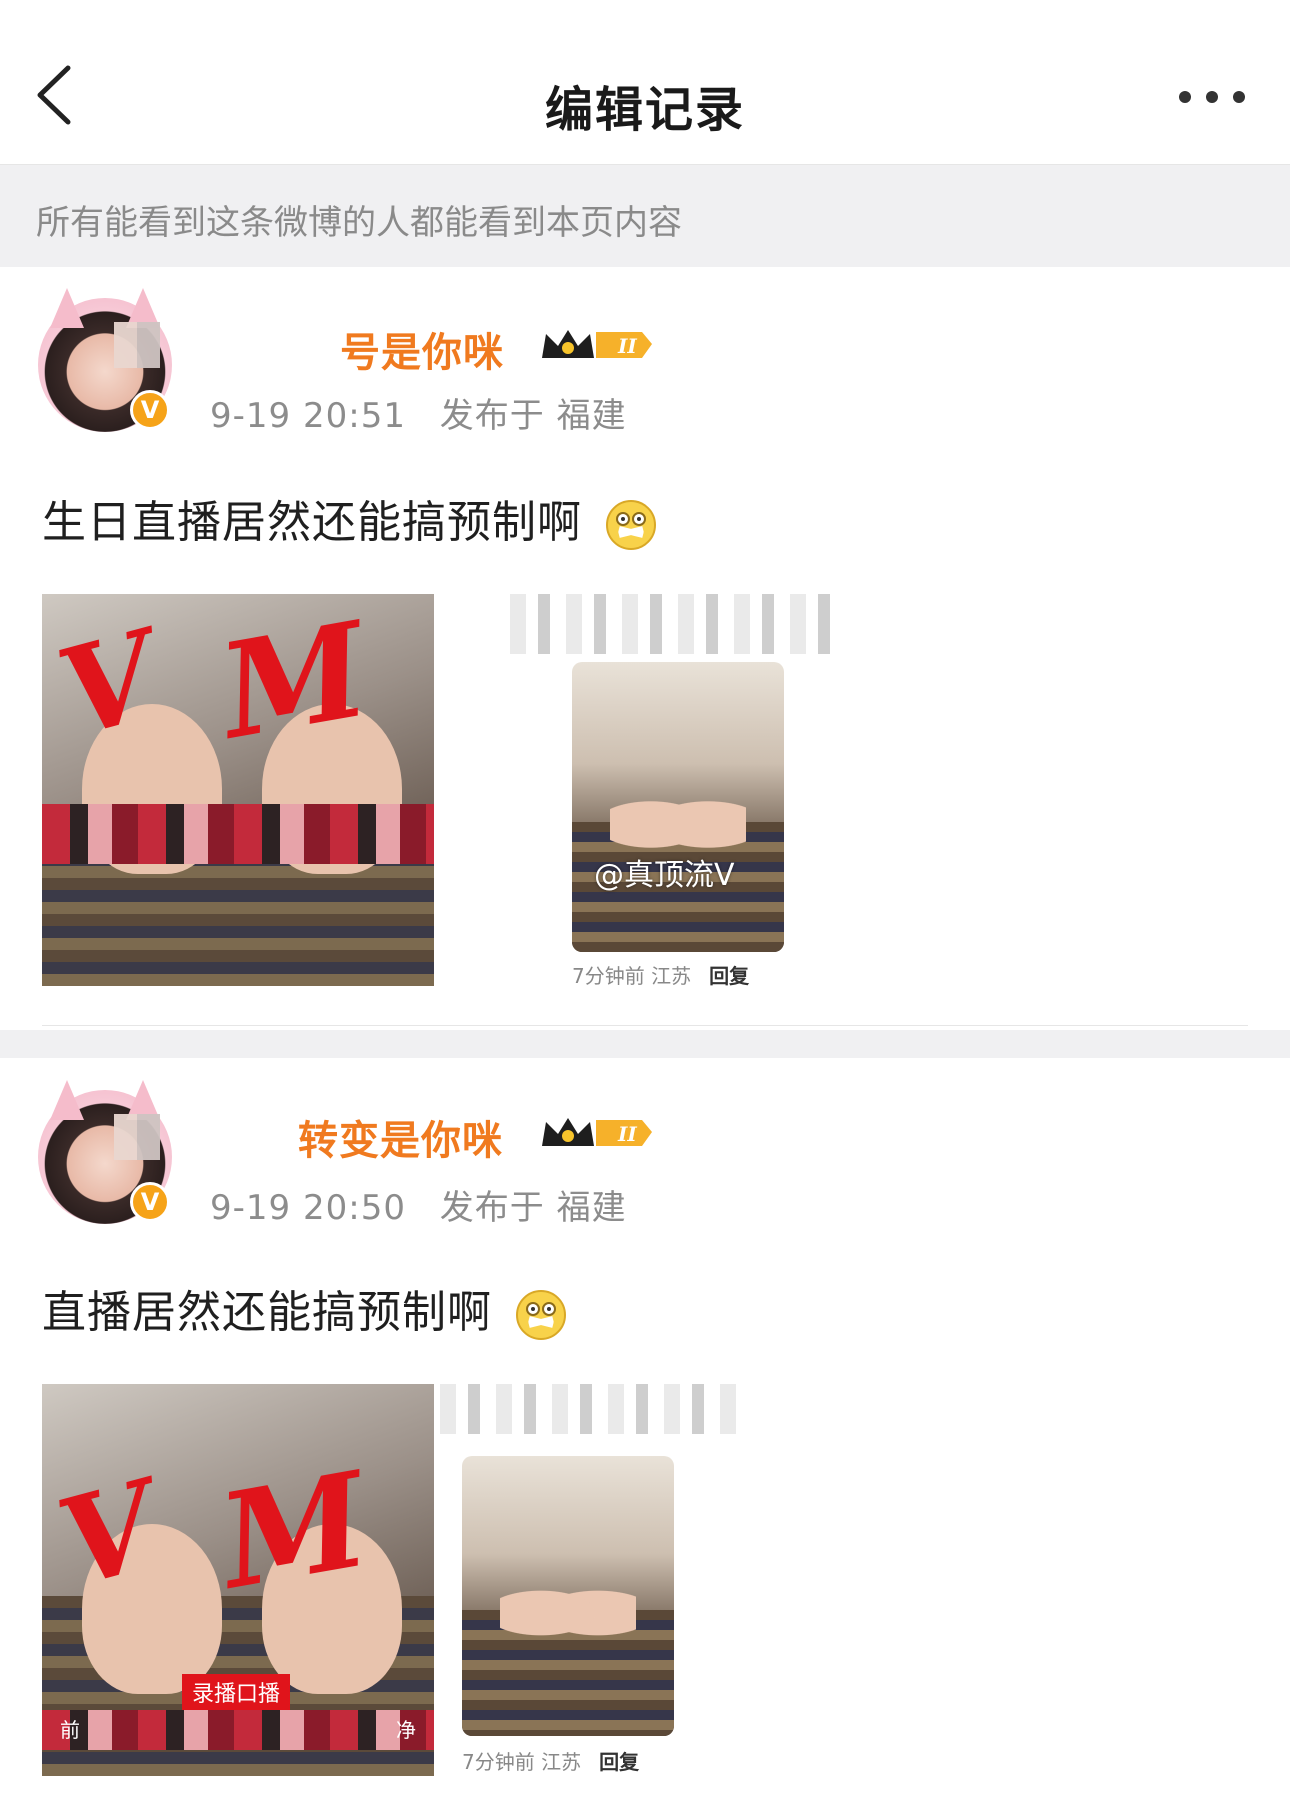 The width and height of the screenshot is (1290, 1818). I want to click on mosaic-left-text: 前, so click(70, 1730).